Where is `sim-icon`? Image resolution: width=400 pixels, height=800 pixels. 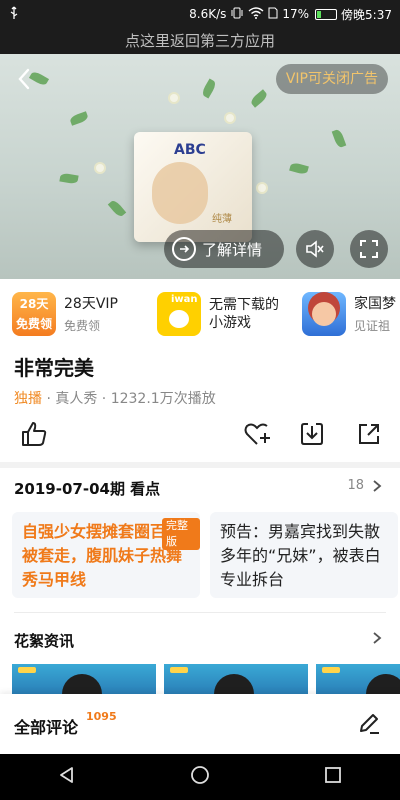 sim-icon is located at coordinates (273, 14).